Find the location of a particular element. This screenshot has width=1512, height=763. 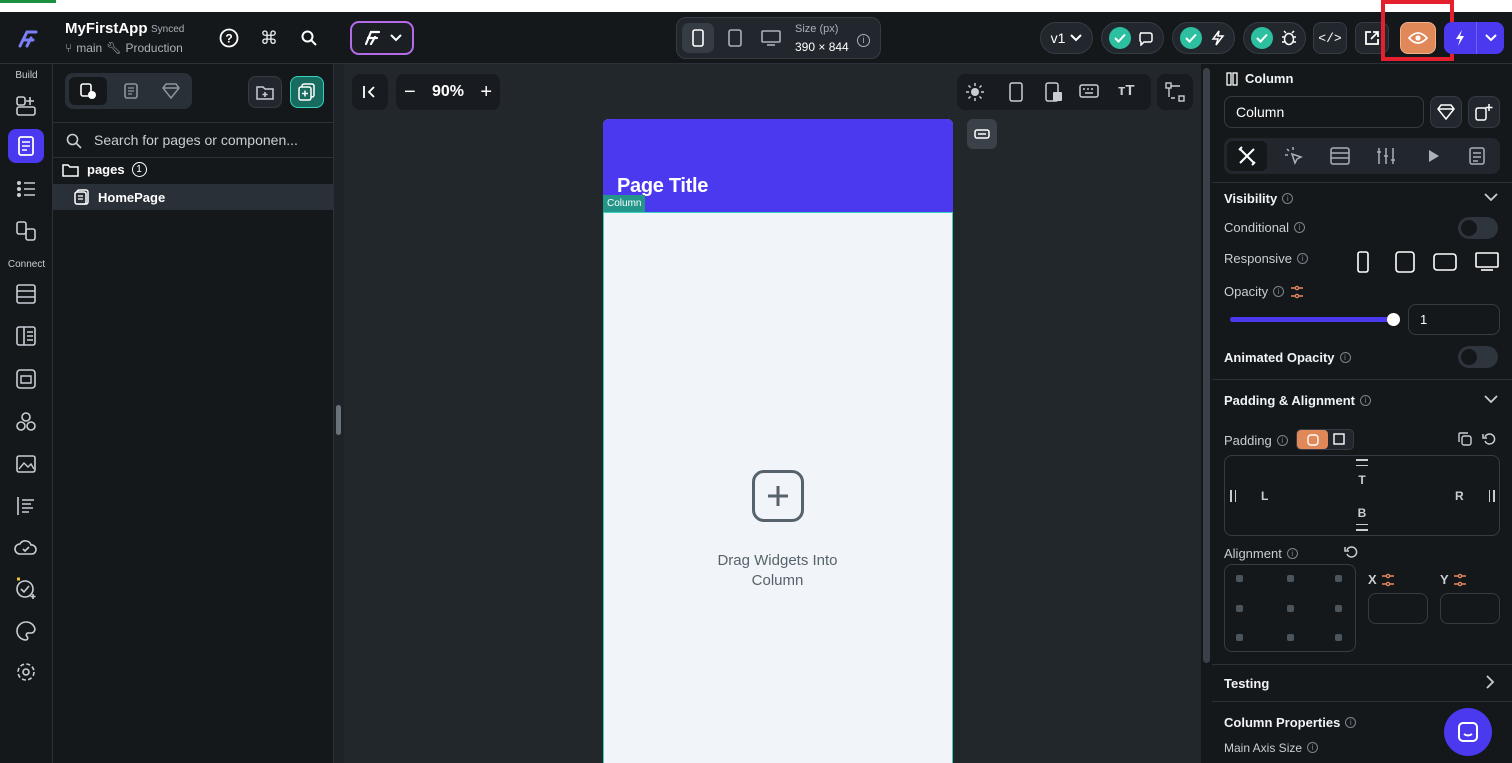

align-center is located at coordinates (1290, 608).